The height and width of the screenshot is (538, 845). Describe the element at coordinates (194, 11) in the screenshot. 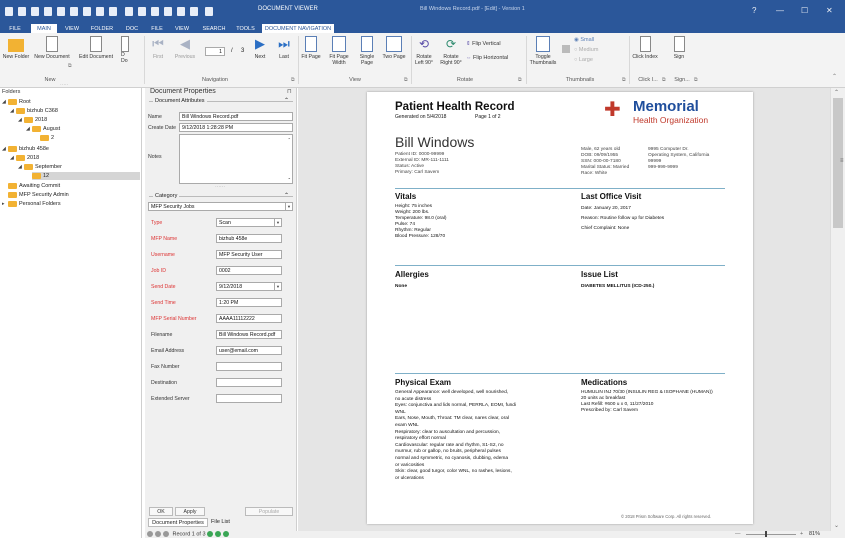

I see `quick-rotate-icon` at that location.